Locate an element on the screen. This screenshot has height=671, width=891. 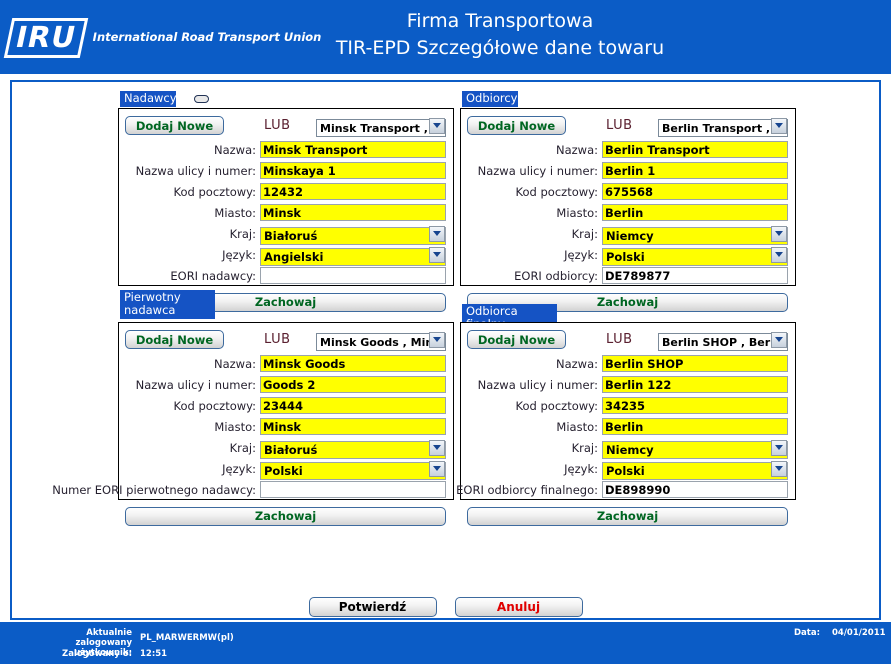
or-label-consignees: LUB is located at coordinates (619, 125).